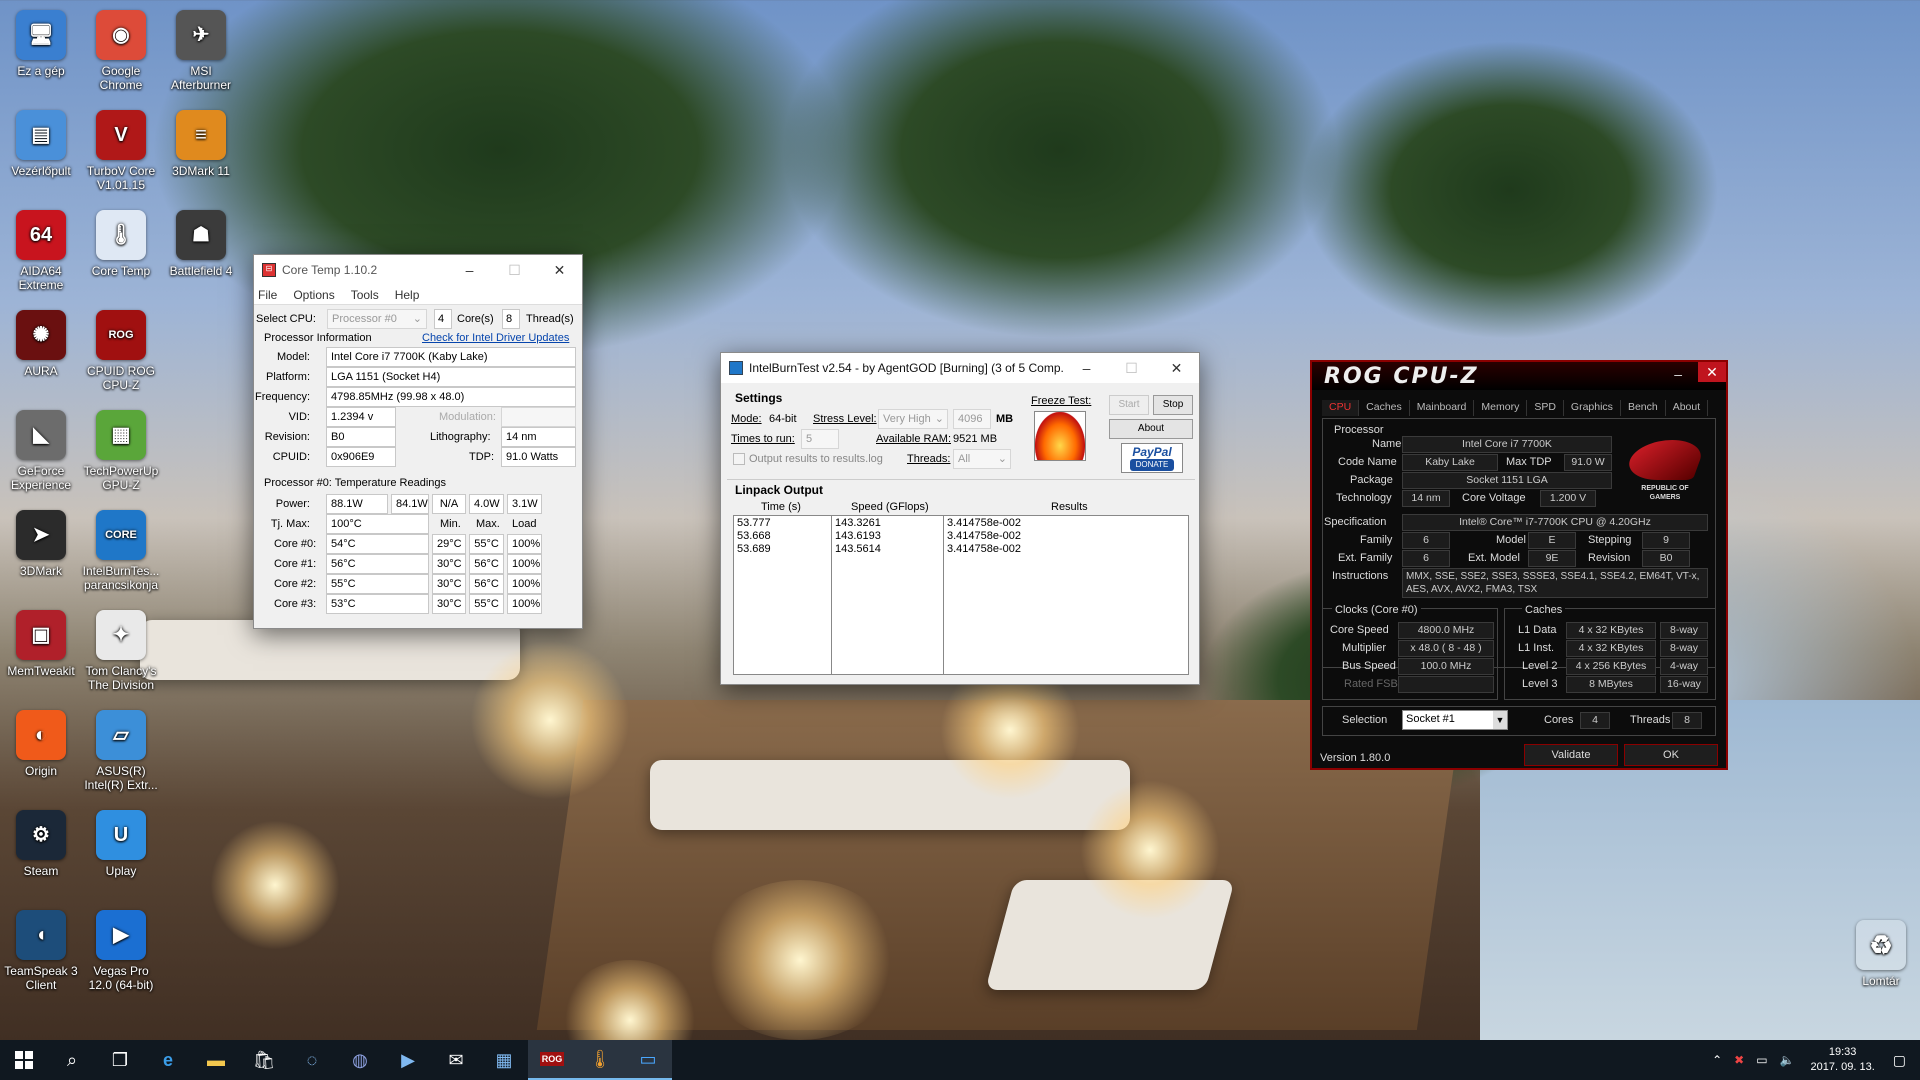 This screenshot has height=1080, width=1920. Describe the element at coordinates (377, 319) in the screenshot. I see `processor-select: Processor #0 ⌄` at that location.